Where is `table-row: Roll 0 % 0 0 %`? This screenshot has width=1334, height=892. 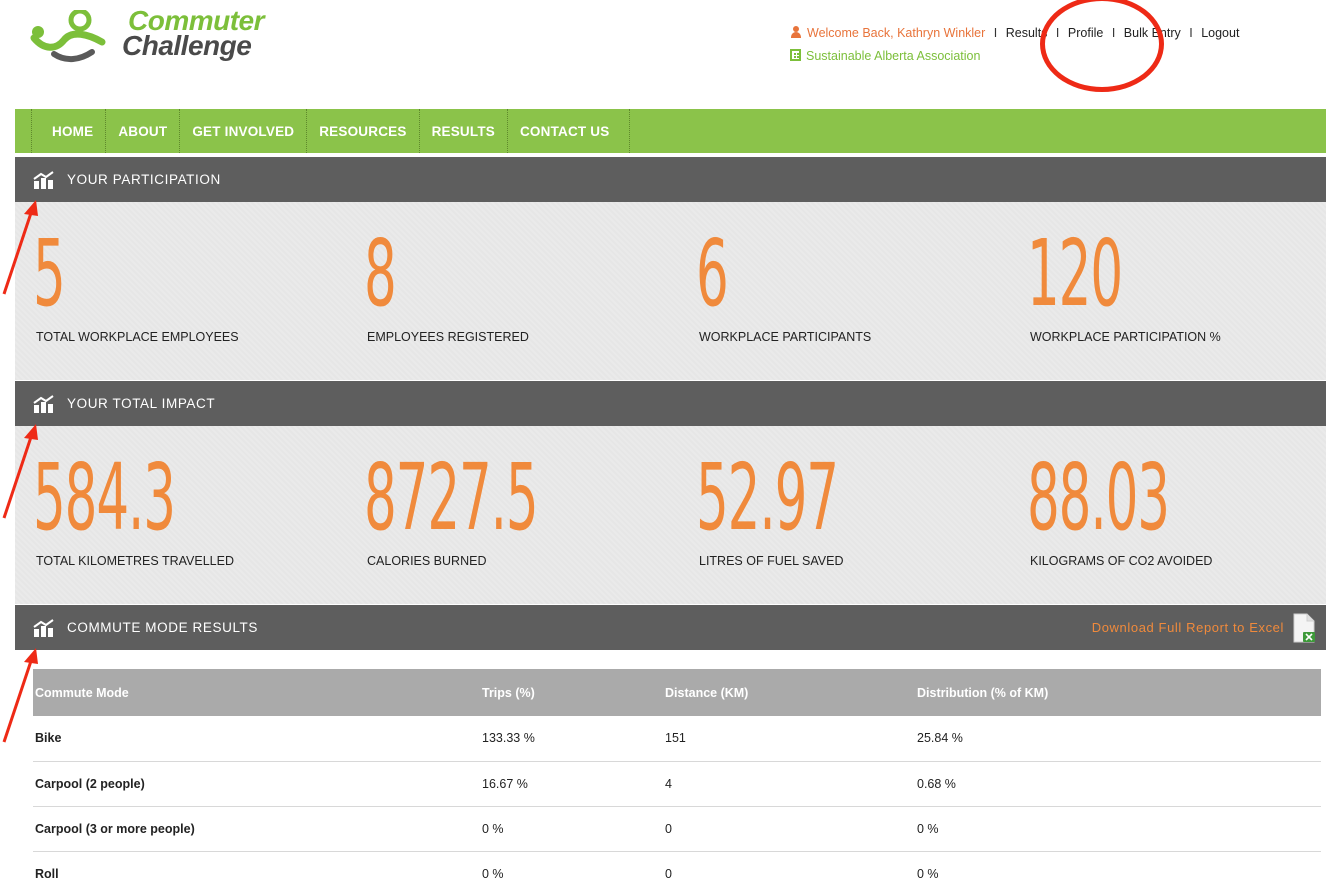
table-row: Roll 0 % 0 0 % is located at coordinates (677, 871).